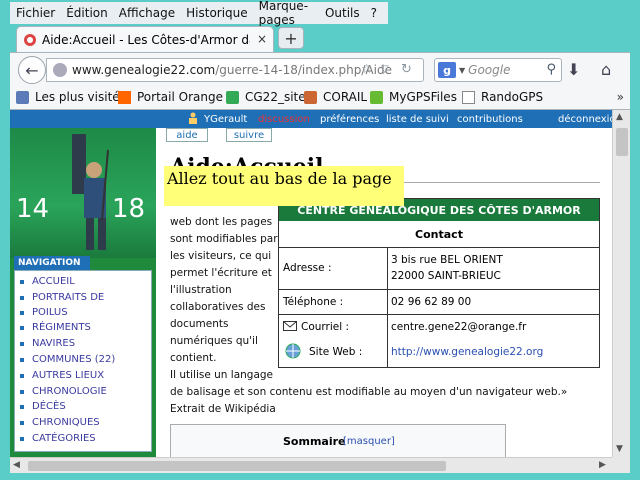  What do you see at coordinates (423, 97) in the screenshot?
I see `bookmark-label: MyGPSFiles` at bounding box center [423, 97].